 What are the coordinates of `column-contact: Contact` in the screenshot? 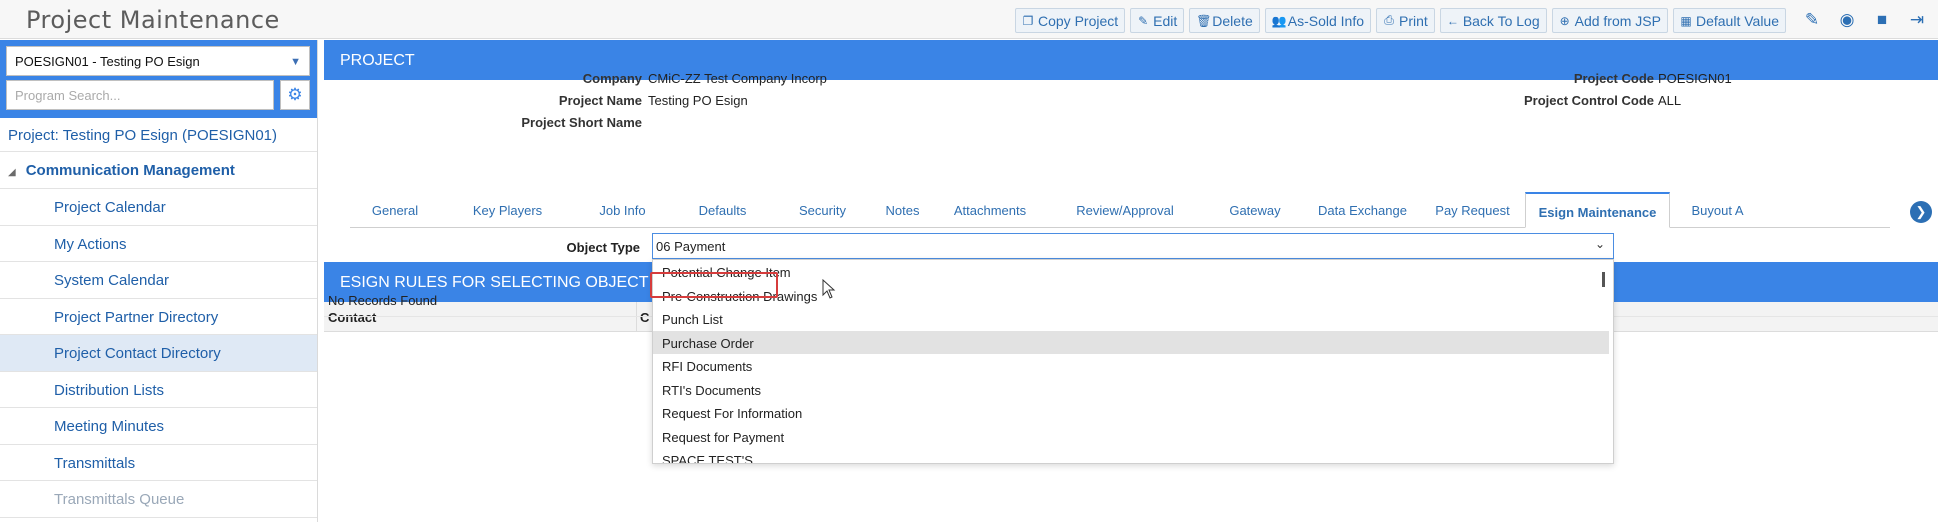 It's located at (352, 317).